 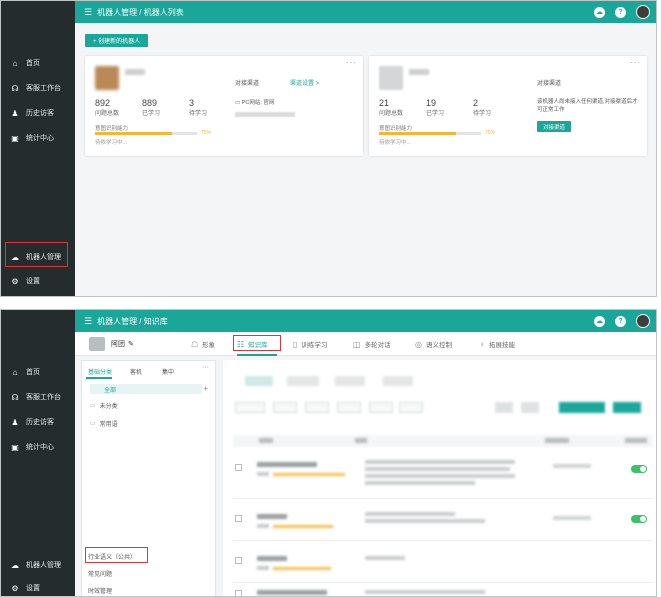 I want to click on tab-training: ▯ 训练学习, so click(x=310, y=344).